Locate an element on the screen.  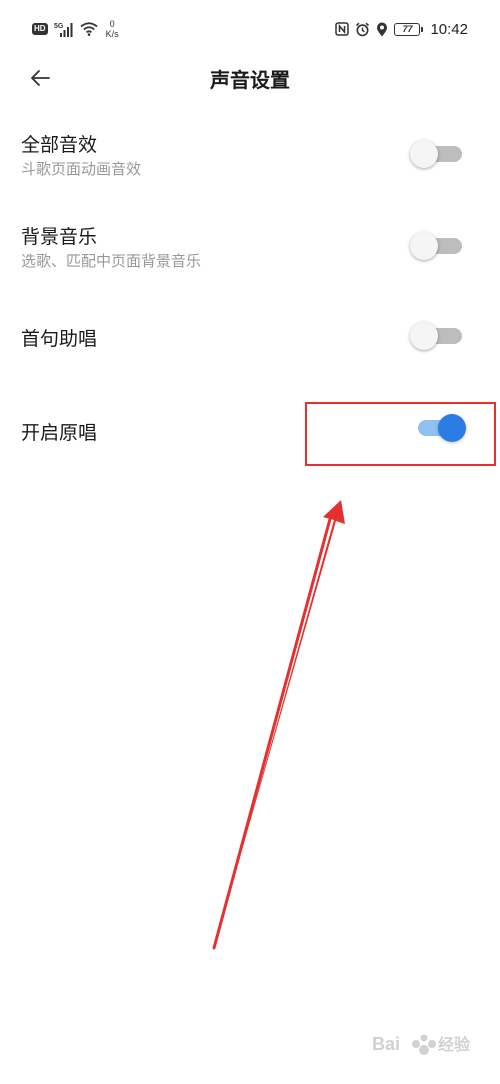
setting-row-original-vocals: 开启原唱 is located at coordinates (250, 430).